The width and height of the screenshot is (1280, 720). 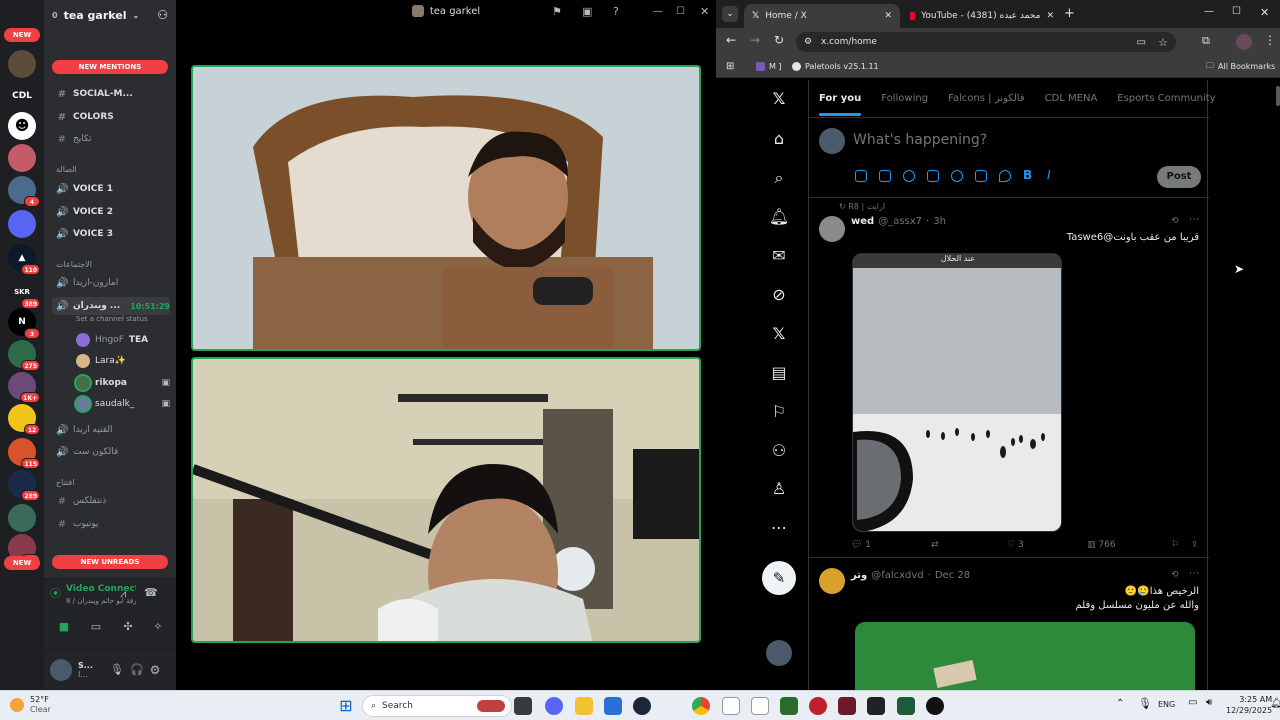 I want to click on share-icon: ⇪, so click(x=1195, y=545).